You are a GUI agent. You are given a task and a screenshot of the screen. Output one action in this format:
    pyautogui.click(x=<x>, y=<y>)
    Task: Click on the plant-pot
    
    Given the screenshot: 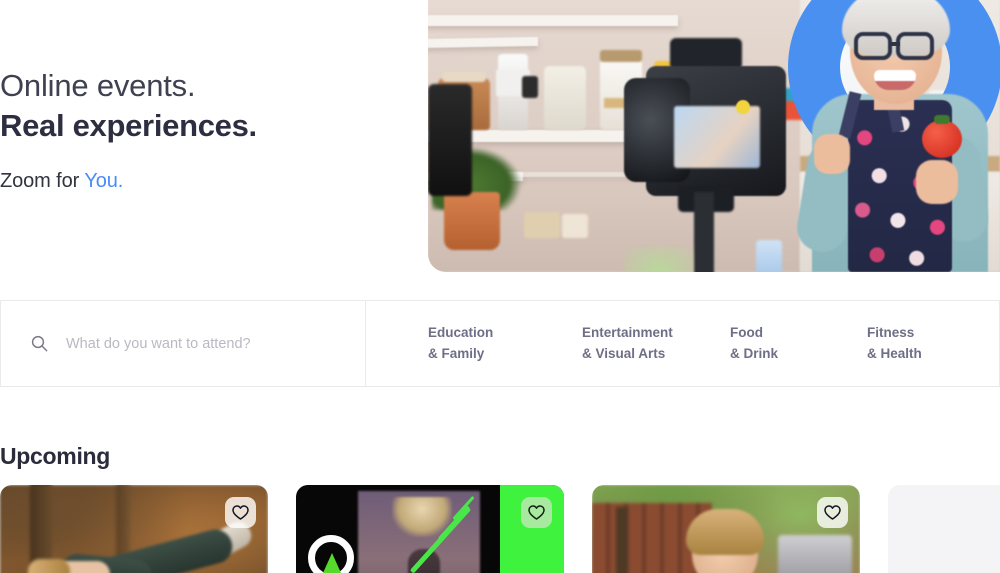 What is the action you would take?
    pyautogui.click(x=472, y=221)
    